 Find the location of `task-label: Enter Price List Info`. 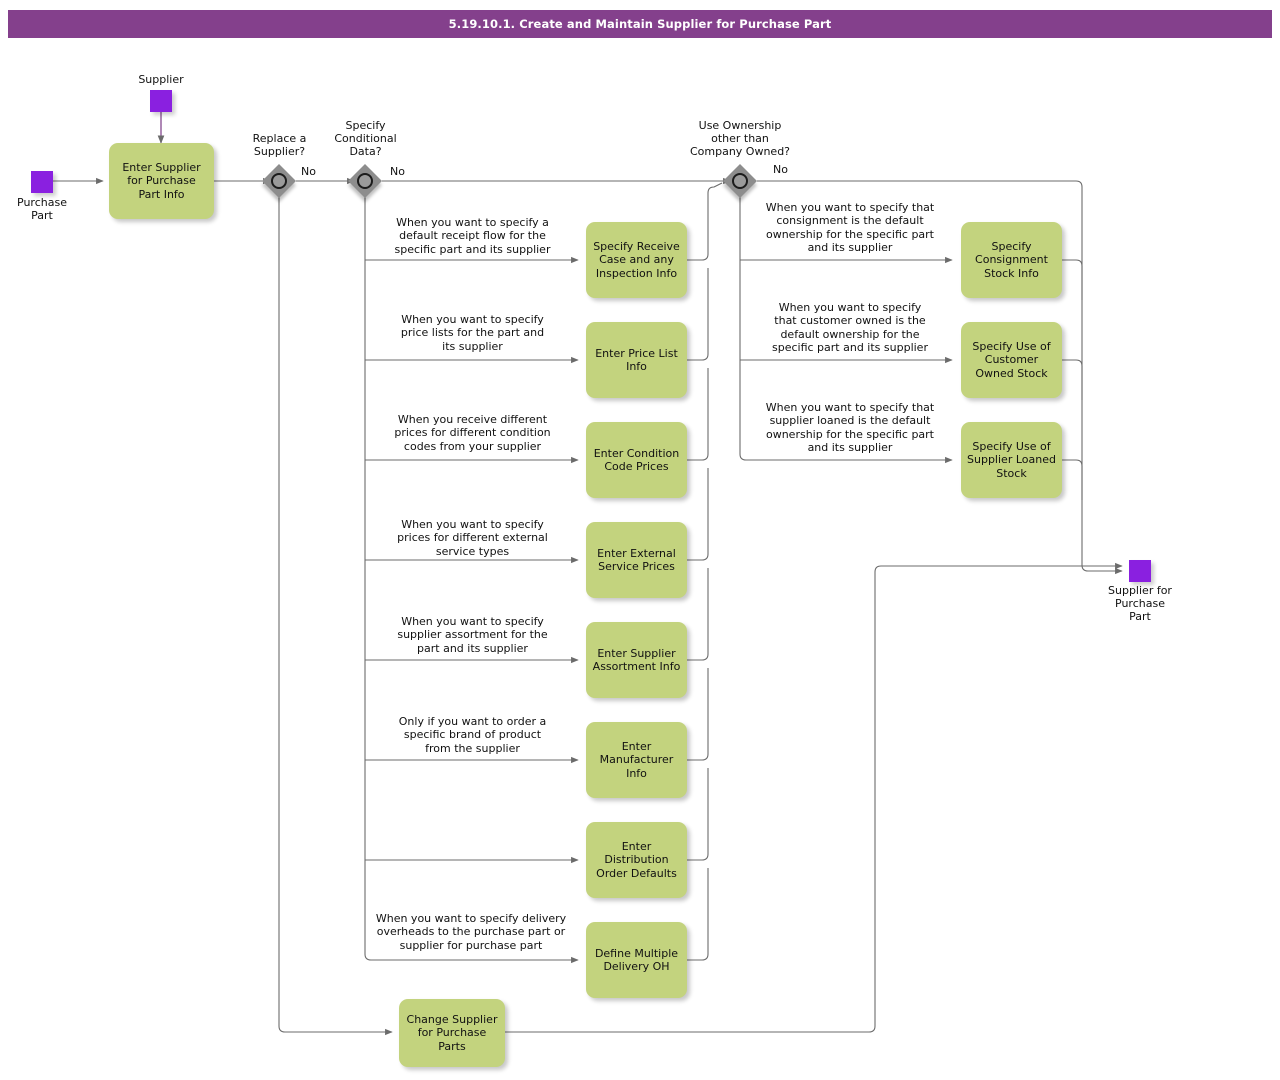

task-label: Enter Price List Info is located at coordinates (636, 359).